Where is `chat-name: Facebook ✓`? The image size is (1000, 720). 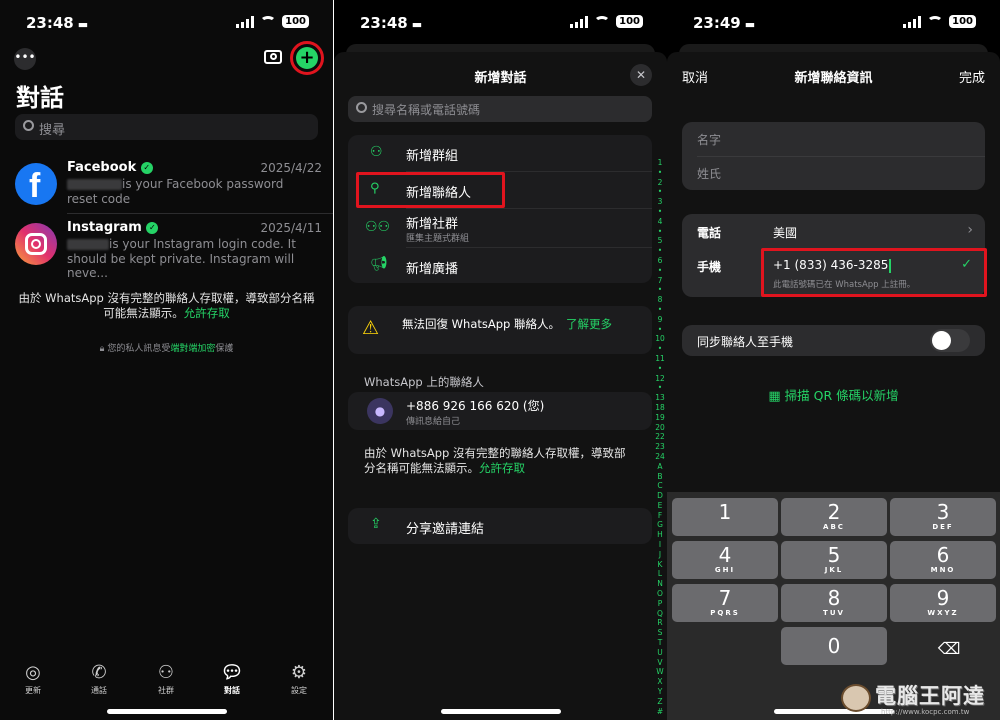
chat-name: Facebook ✓ is located at coordinates (110, 167).